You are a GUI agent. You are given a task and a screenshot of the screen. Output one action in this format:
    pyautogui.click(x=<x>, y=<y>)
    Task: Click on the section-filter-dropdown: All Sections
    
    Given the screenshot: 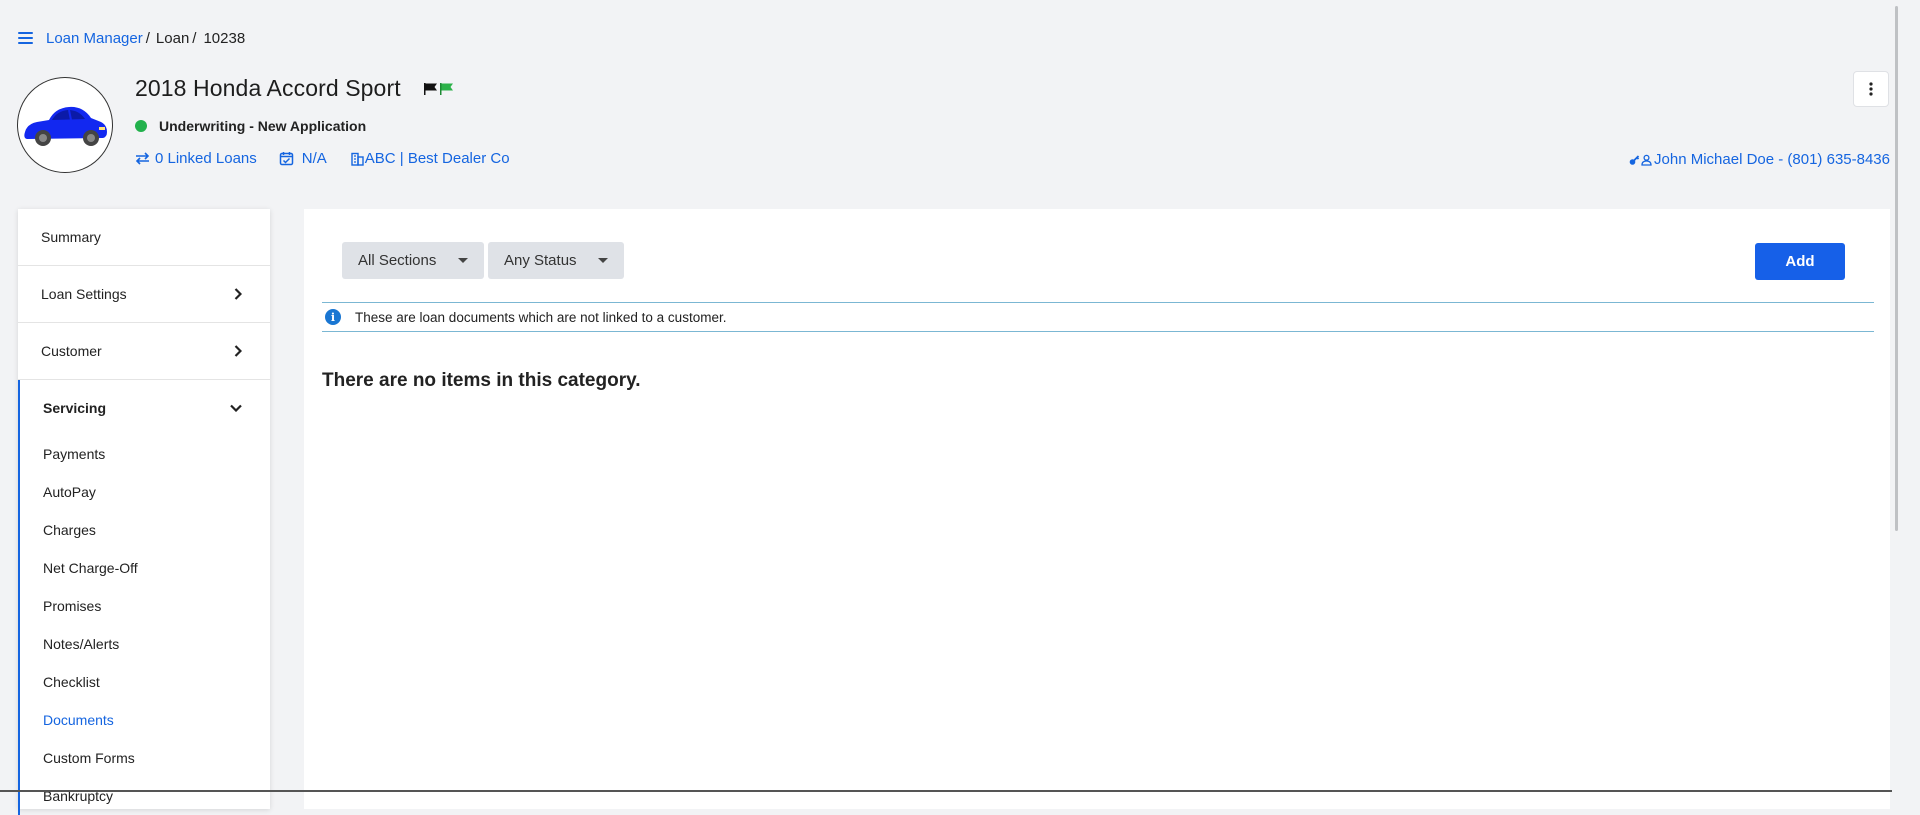 What is the action you would take?
    pyautogui.click(x=413, y=260)
    